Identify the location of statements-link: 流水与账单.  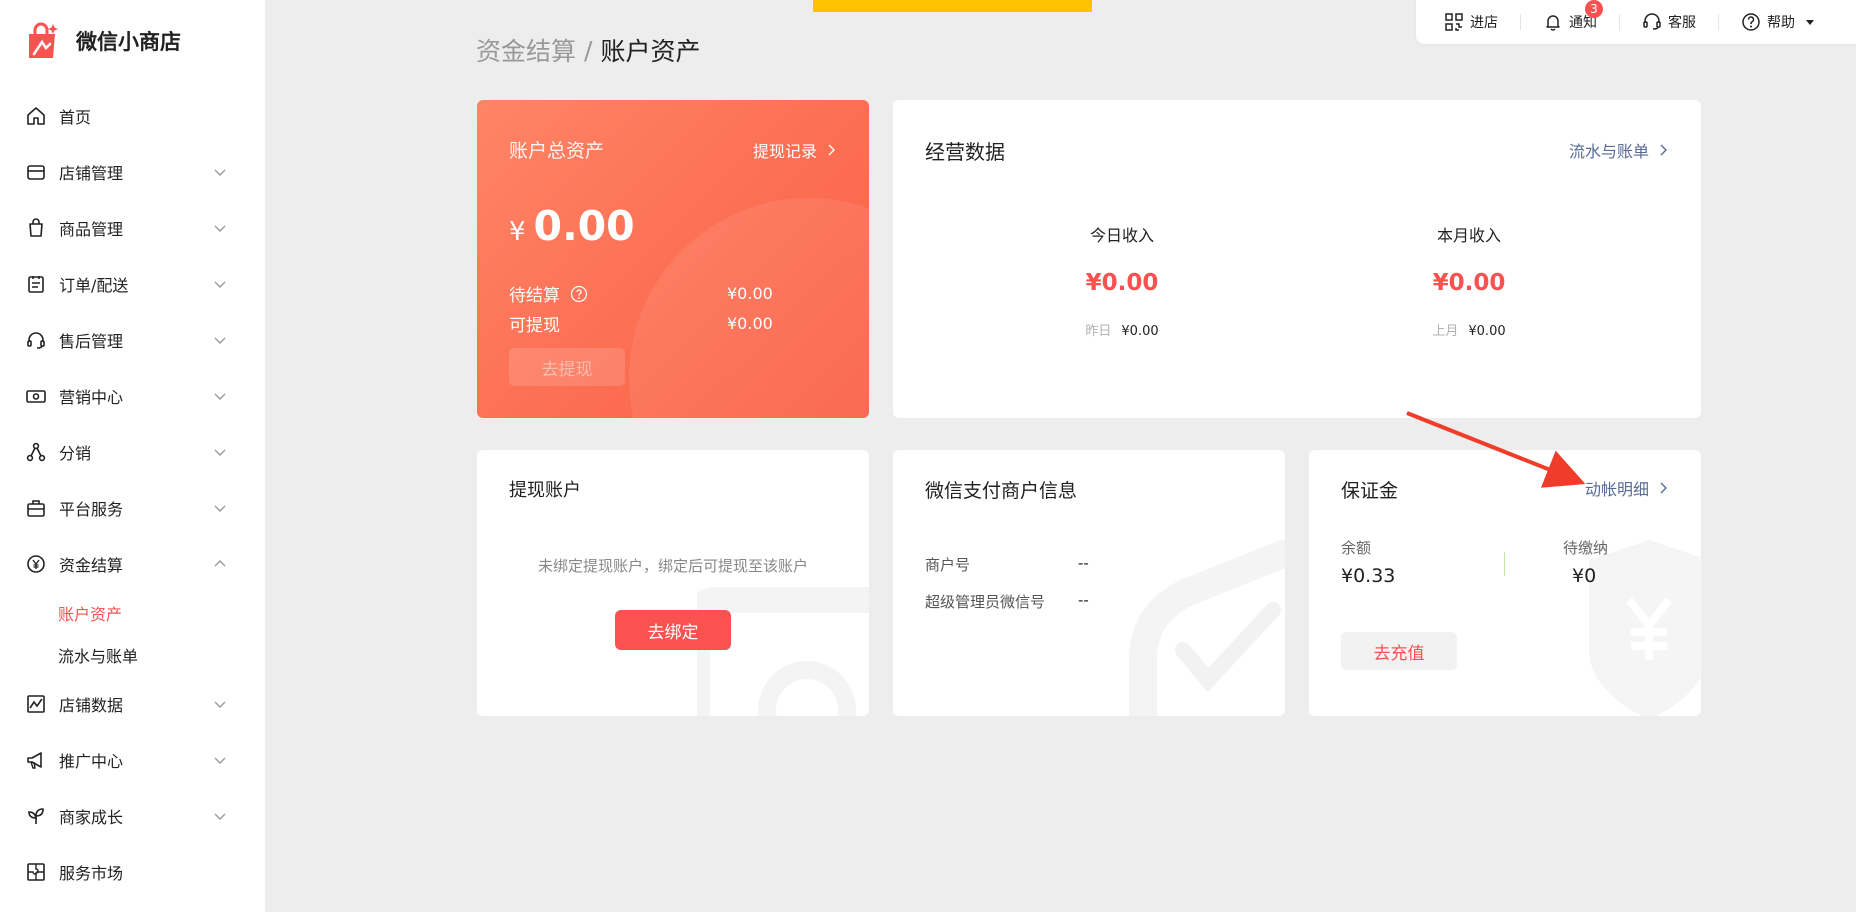
(1619, 150).